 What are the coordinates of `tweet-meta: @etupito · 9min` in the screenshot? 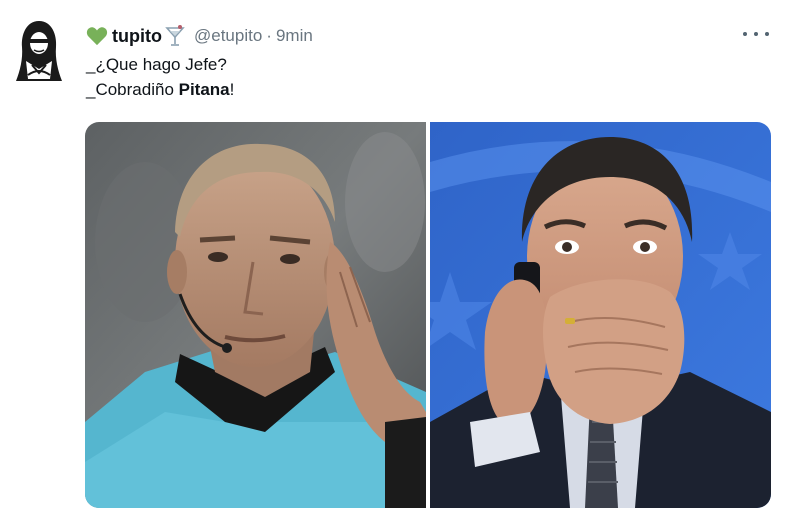 It's located at (253, 36).